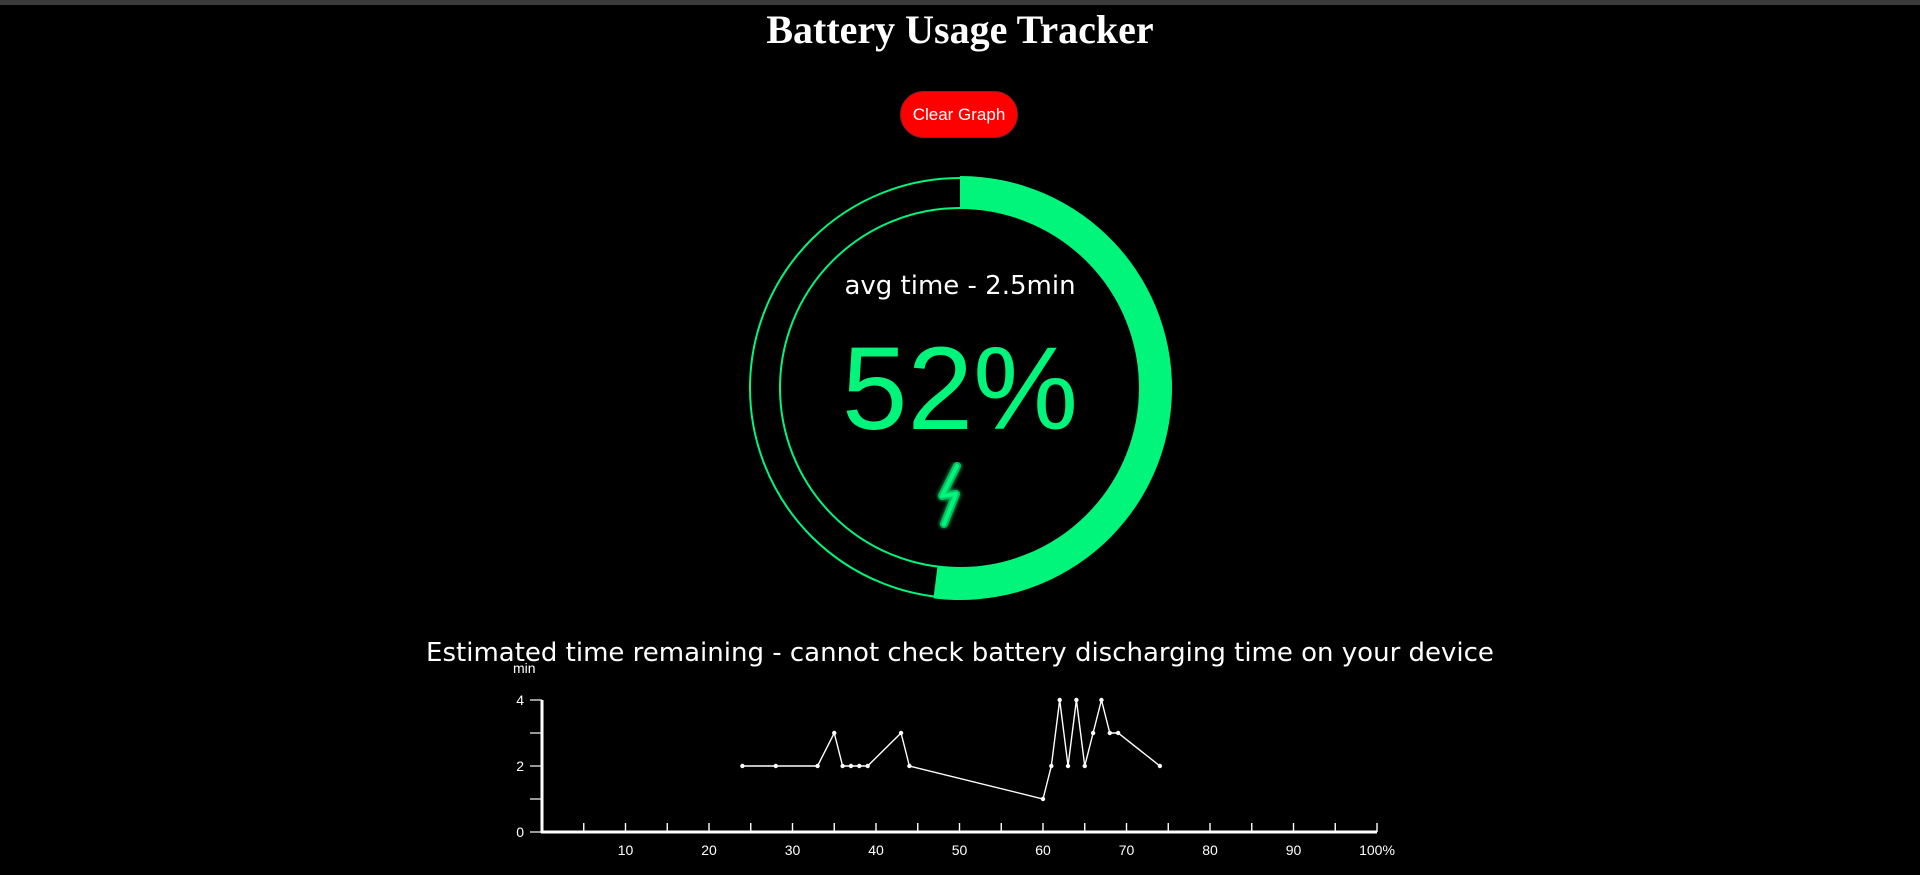 This screenshot has width=1920, height=875. I want to click on series-line, so click(951, 749).